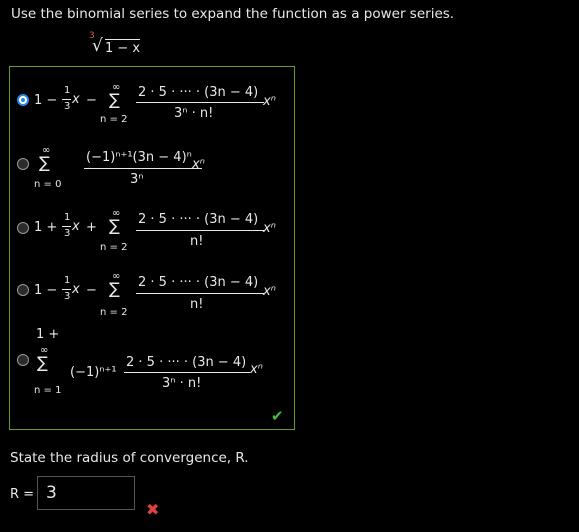 The width and height of the screenshot is (579, 532). What do you see at coordinates (91, 290) in the screenshot?
I see `option-4-minus: −` at bounding box center [91, 290].